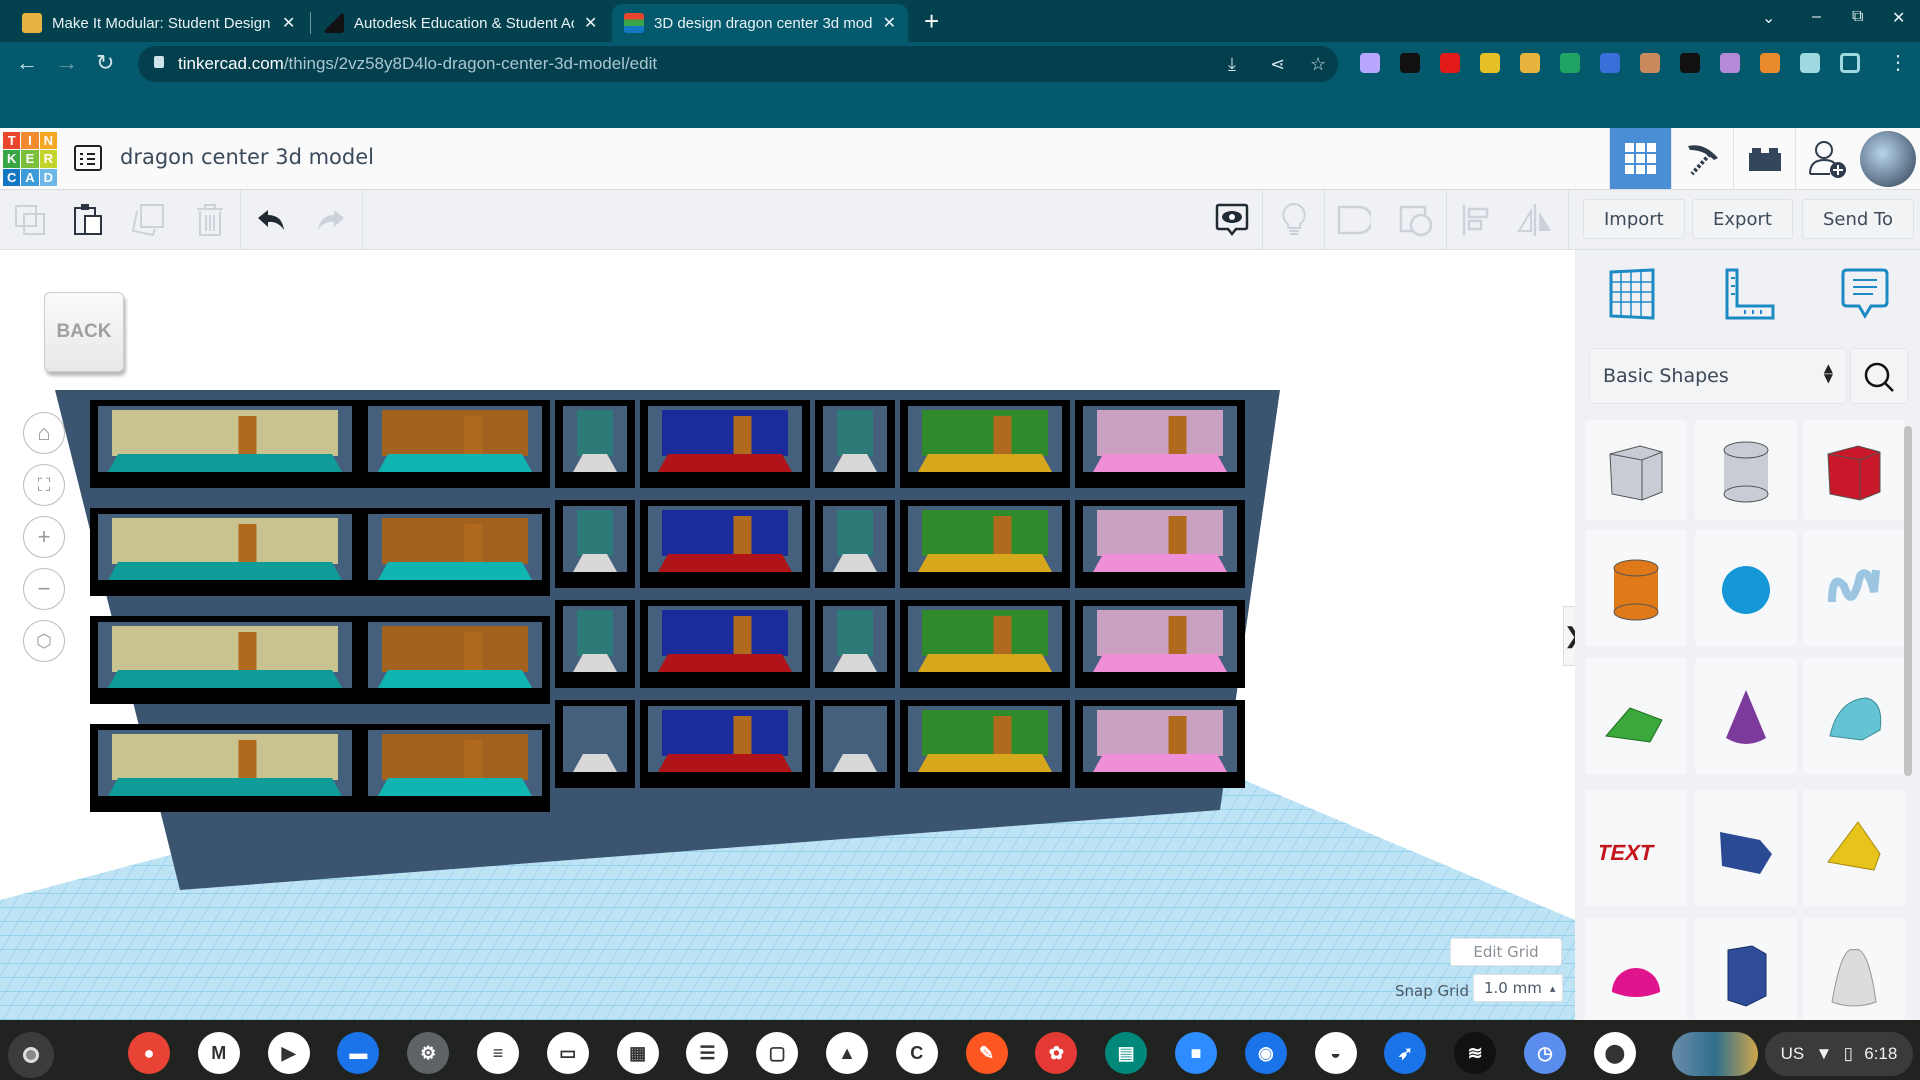  Describe the element at coordinates (288, 1053) in the screenshot. I see `taskbar-app-play-store: ▶` at that location.